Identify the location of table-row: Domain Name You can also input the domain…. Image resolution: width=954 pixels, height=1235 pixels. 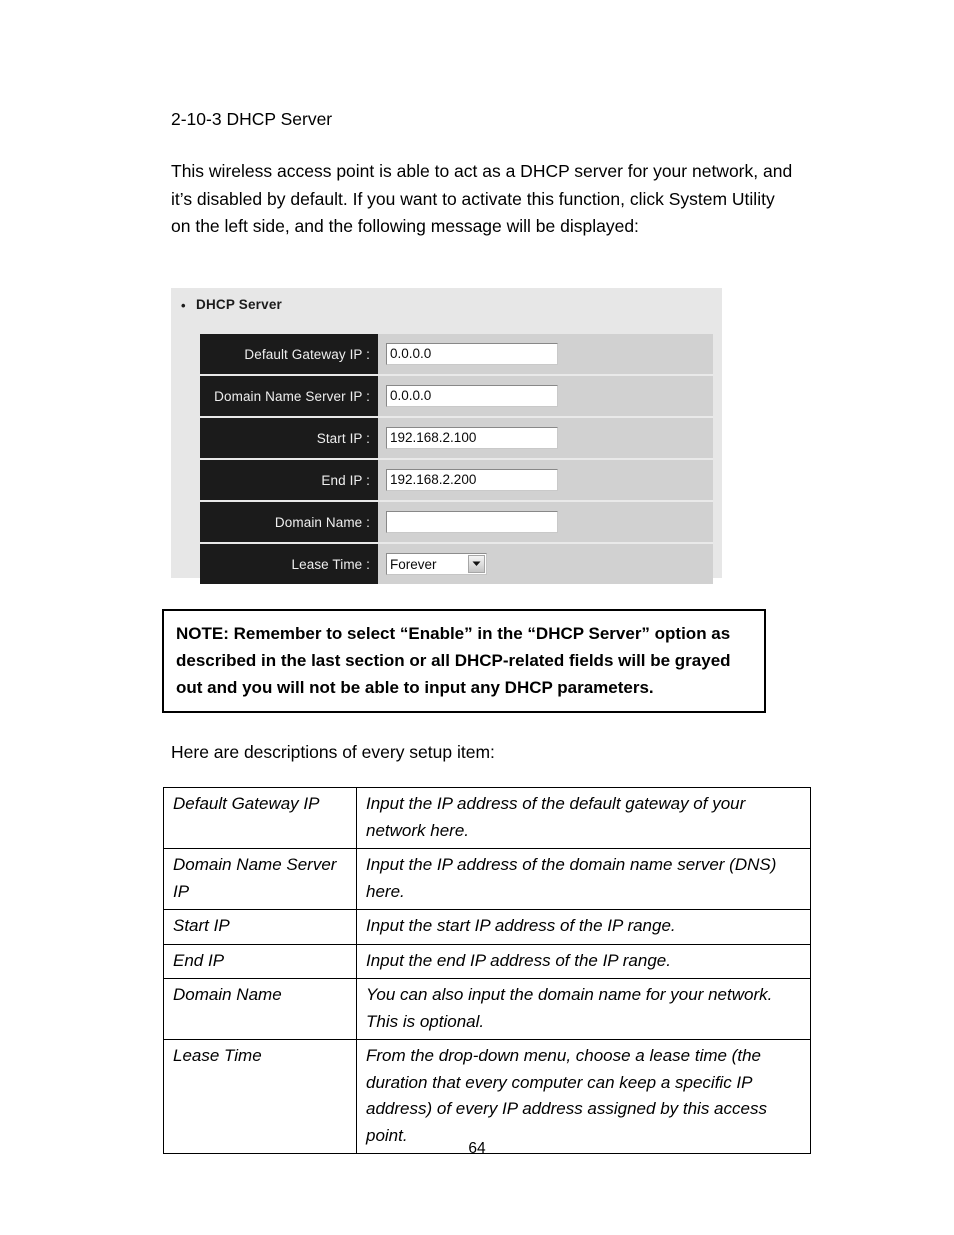
(487, 1009).